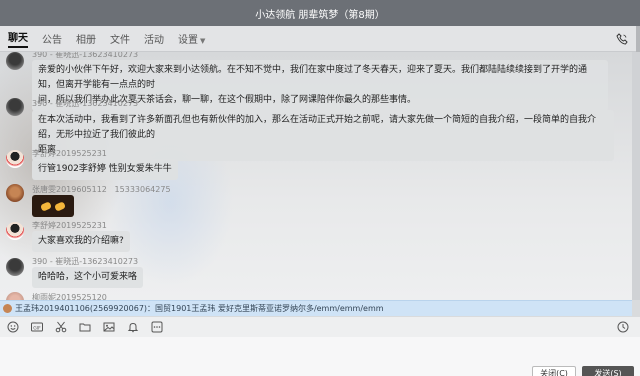 The image size is (640, 376). Describe the element at coordinates (623, 327) in the screenshot. I see `history-clock-icon` at that location.